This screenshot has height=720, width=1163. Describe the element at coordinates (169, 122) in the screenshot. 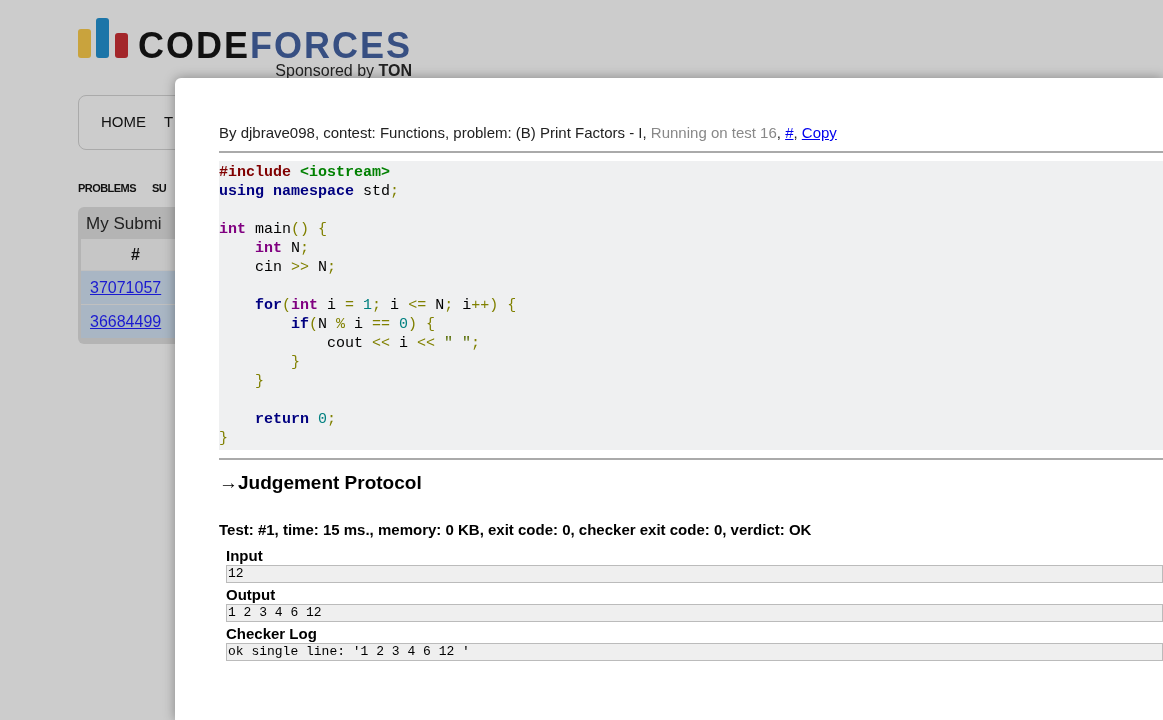

I see `nav-link: T` at that location.